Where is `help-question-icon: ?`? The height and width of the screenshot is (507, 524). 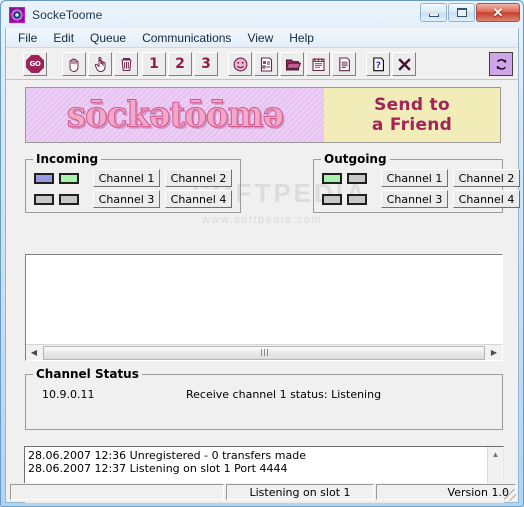 help-question-icon: ? is located at coordinates (378, 63).